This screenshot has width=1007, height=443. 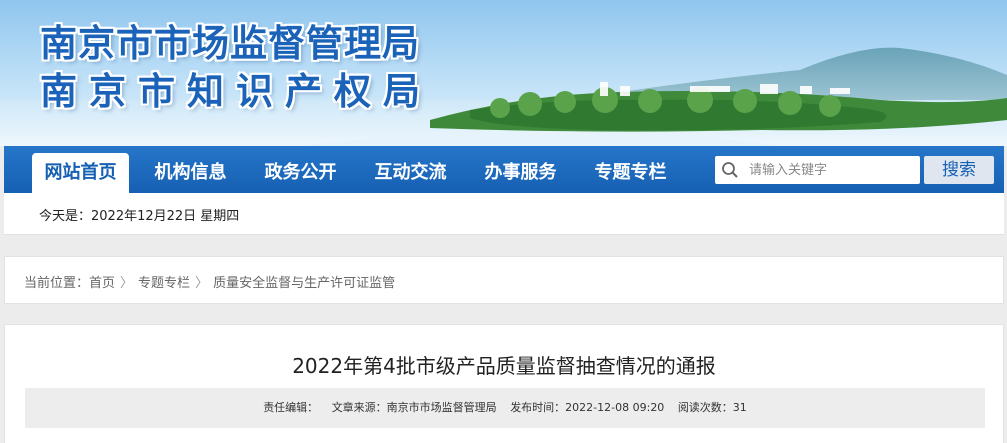 What do you see at coordinates (102, 283) in the screenshot?
I see `breadcrumb-home: 首页` at bounding box center [102, 283].